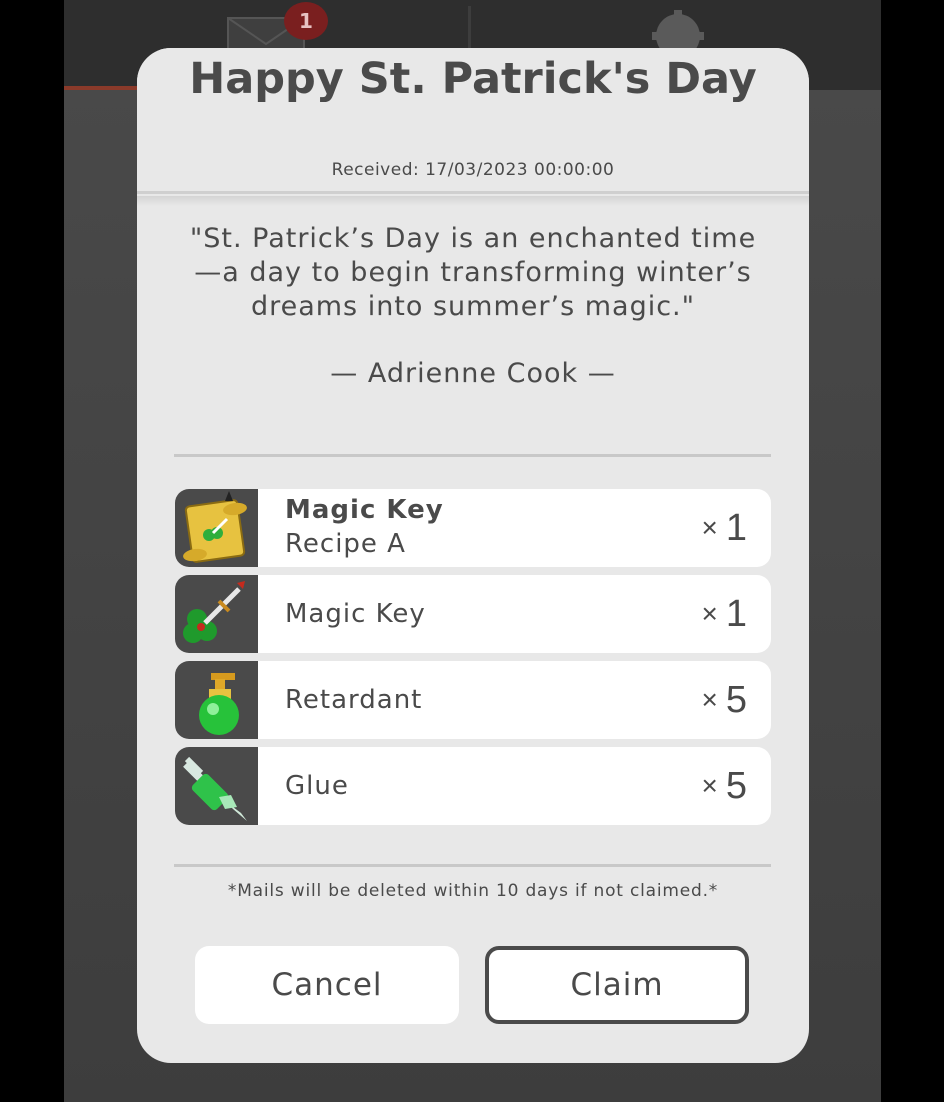  I want to click on reward-item-name: Glue, so click(317, 786).